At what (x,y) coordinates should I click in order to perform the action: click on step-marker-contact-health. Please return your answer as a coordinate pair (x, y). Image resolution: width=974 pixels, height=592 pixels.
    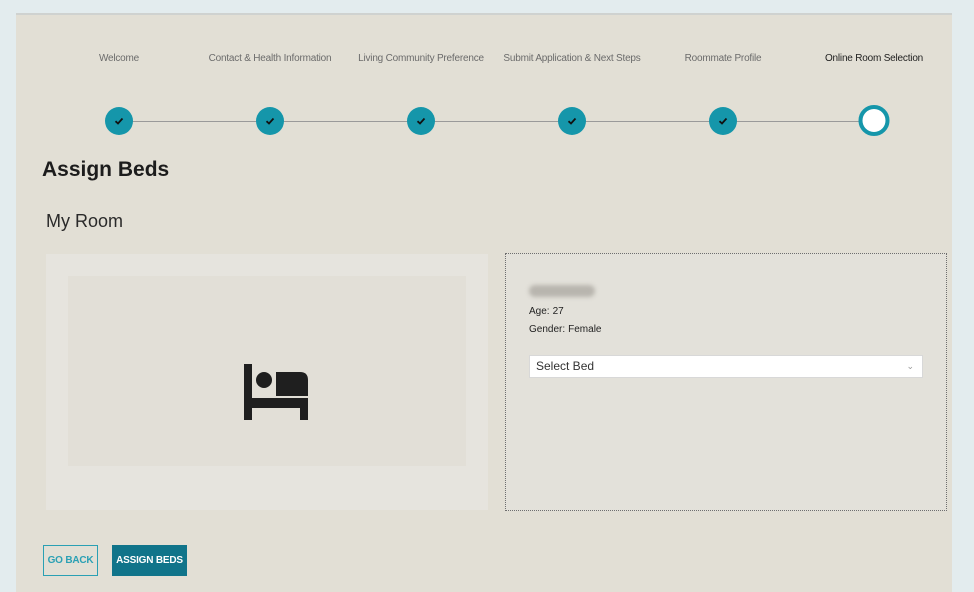
    Looking at the image, I should click on (270, 121).